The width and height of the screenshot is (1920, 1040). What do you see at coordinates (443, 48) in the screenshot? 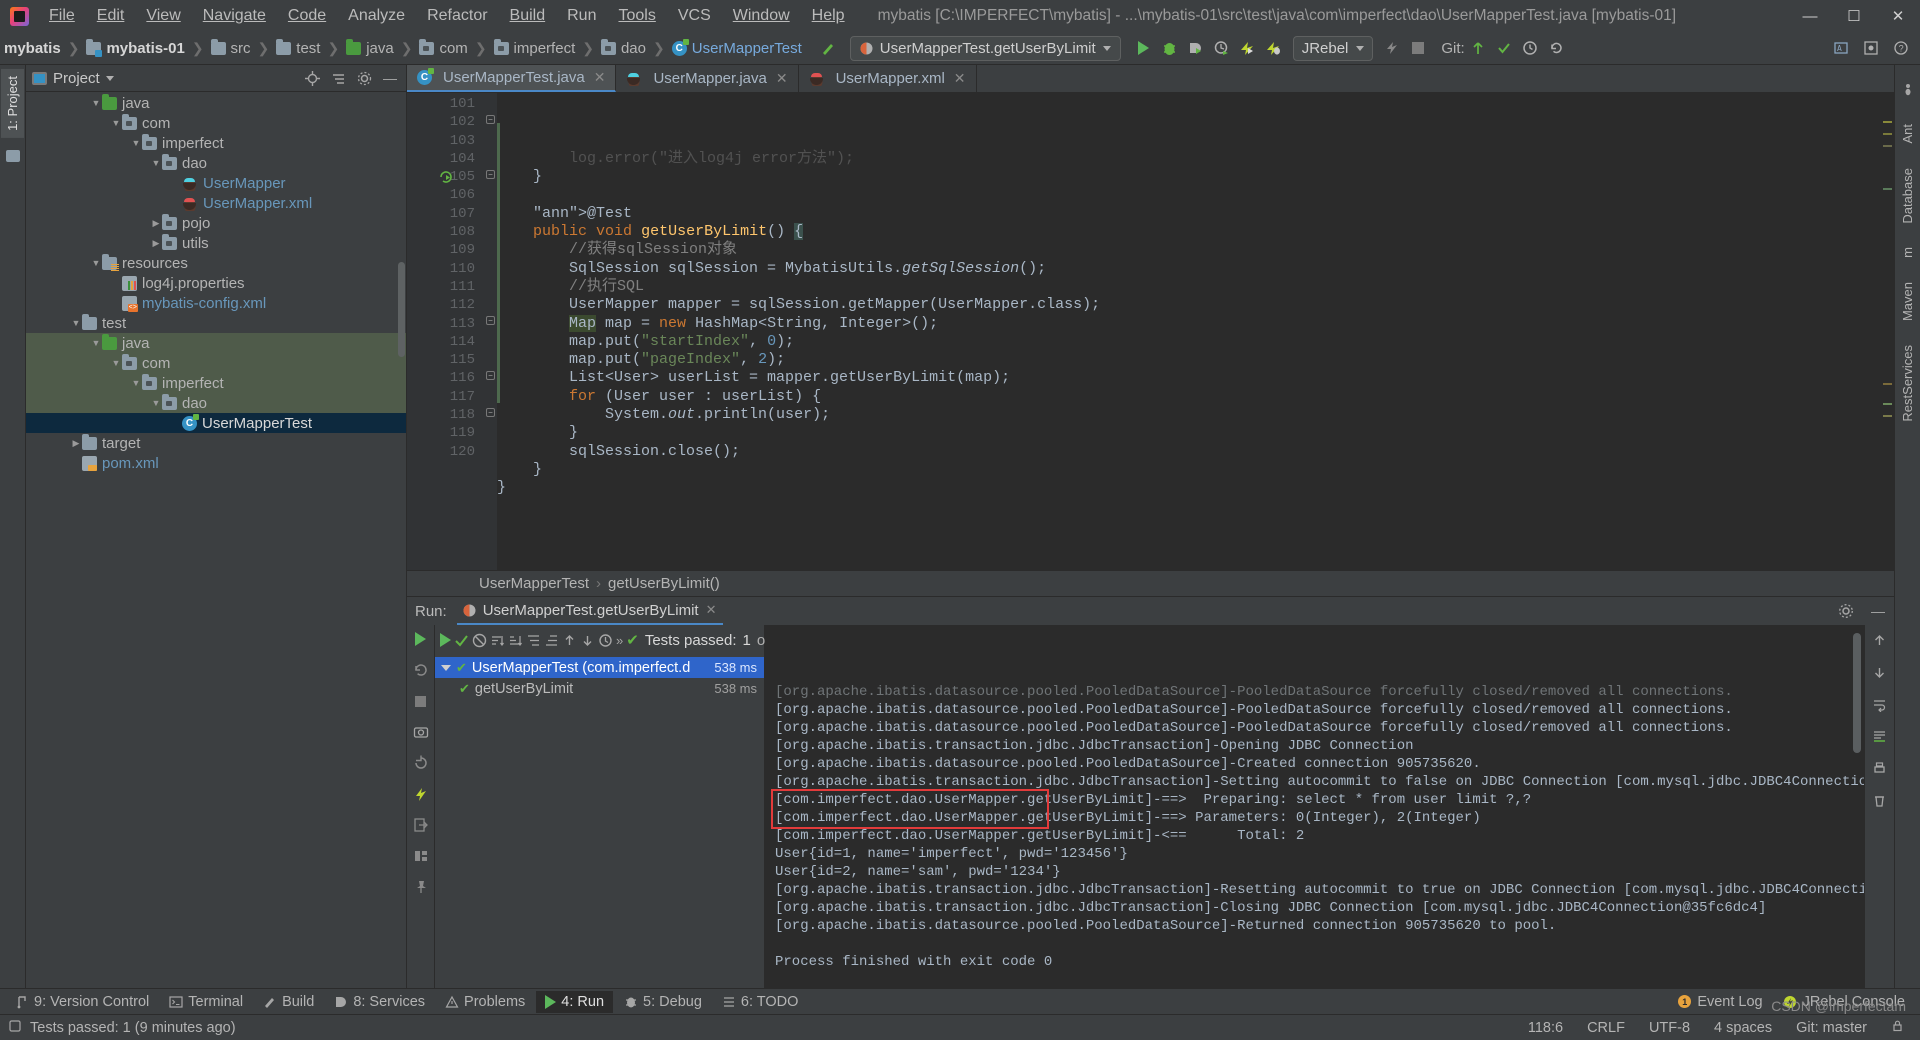
I see `breadcrumb-com: com` at bounding box center [443, 48].